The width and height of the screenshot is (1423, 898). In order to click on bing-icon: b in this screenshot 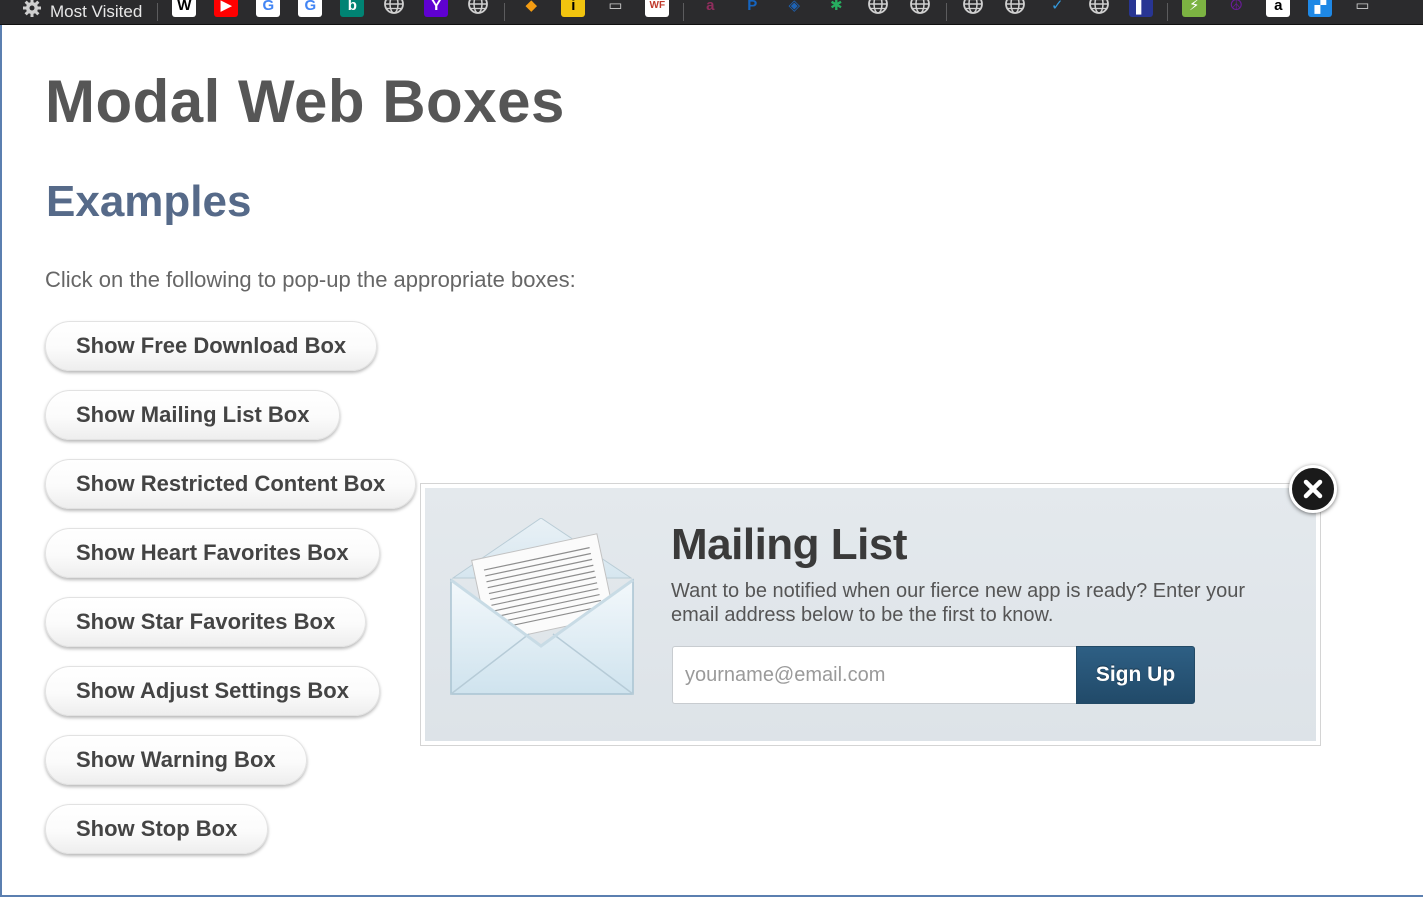, I will do `click(352, 8)`.